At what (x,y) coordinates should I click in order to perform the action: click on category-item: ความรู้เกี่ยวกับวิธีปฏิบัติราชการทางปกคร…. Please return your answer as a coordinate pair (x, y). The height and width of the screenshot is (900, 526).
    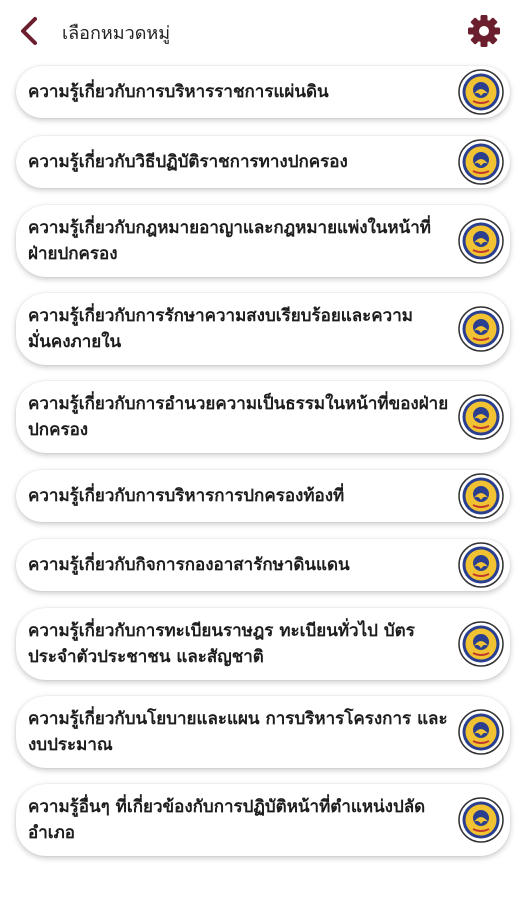
    Looking at the image, I should click on (263, 162).